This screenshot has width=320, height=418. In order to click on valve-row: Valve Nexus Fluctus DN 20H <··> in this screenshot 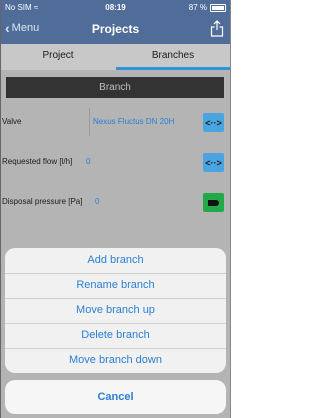, I will do `click(115, 122)`.